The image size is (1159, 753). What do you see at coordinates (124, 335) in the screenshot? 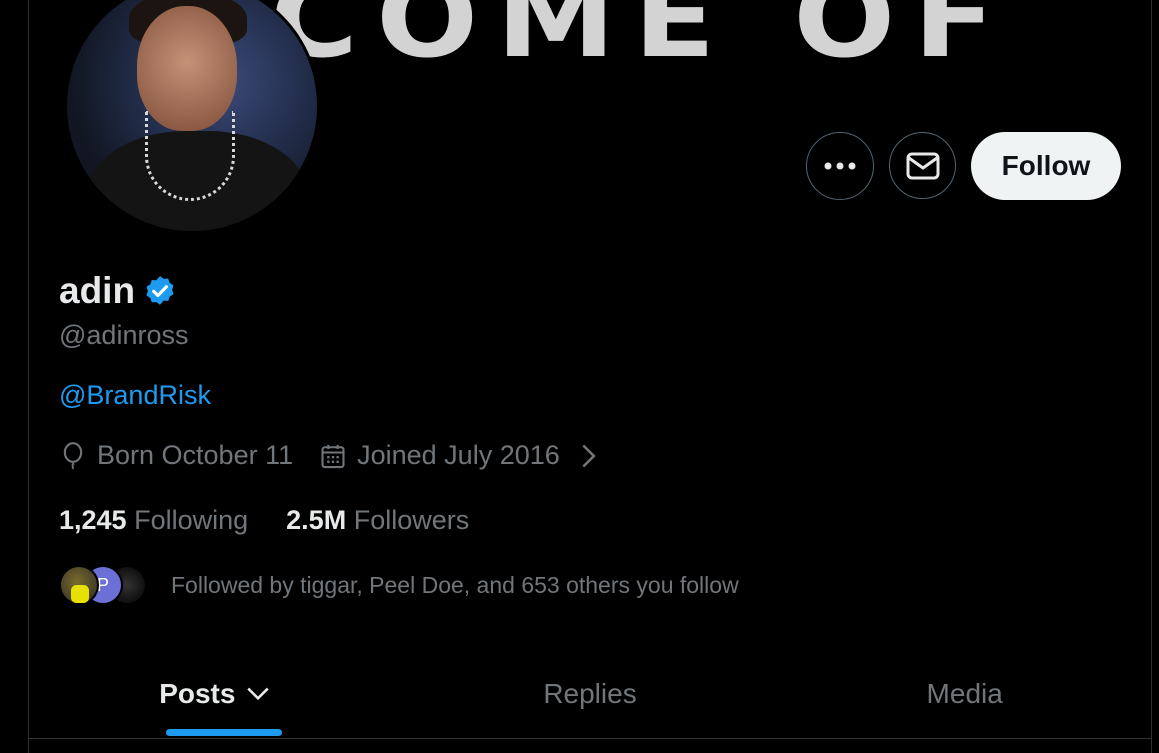
I see `profile-handle: @adinross` at bounding box center [124, 335].